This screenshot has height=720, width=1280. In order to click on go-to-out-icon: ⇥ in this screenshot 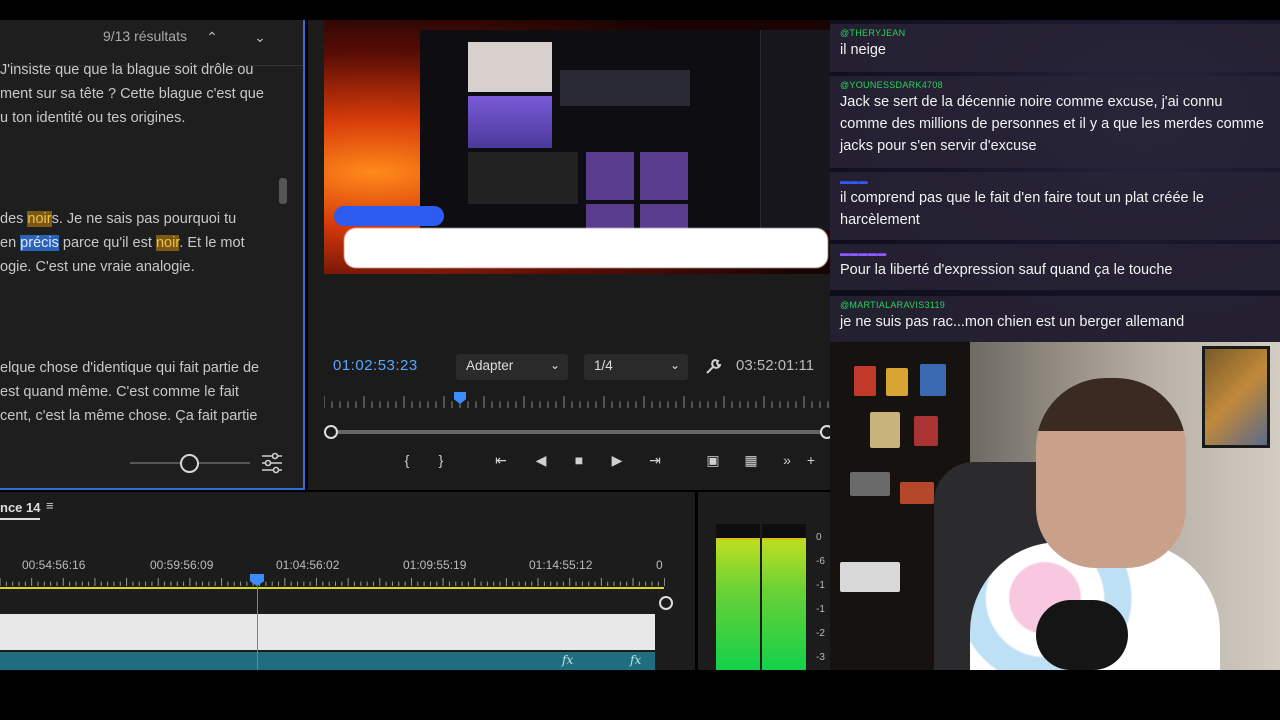, I will do `click(655, 460)`.